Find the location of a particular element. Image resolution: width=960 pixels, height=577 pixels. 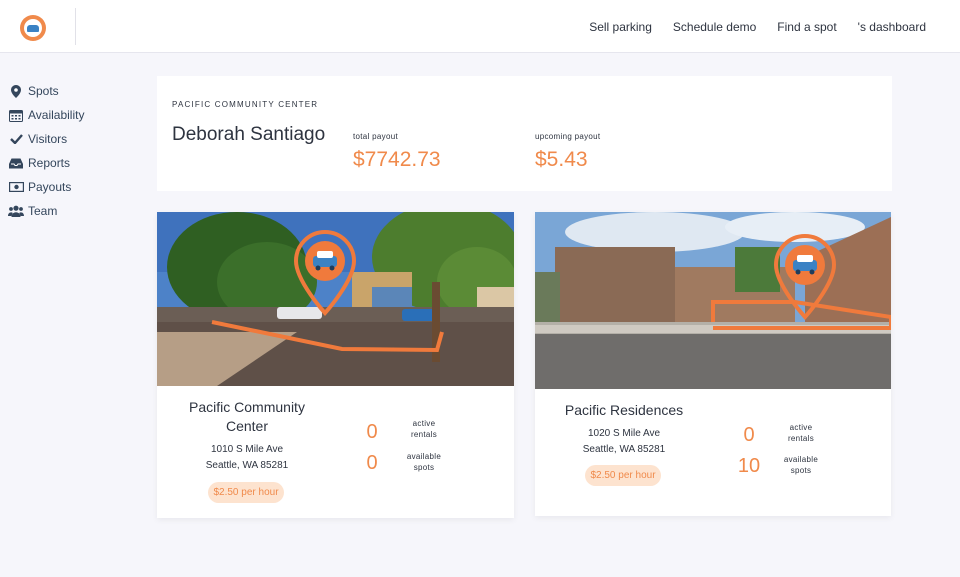

sidebar-item-label: Availability is located at coordinates (56, 115).